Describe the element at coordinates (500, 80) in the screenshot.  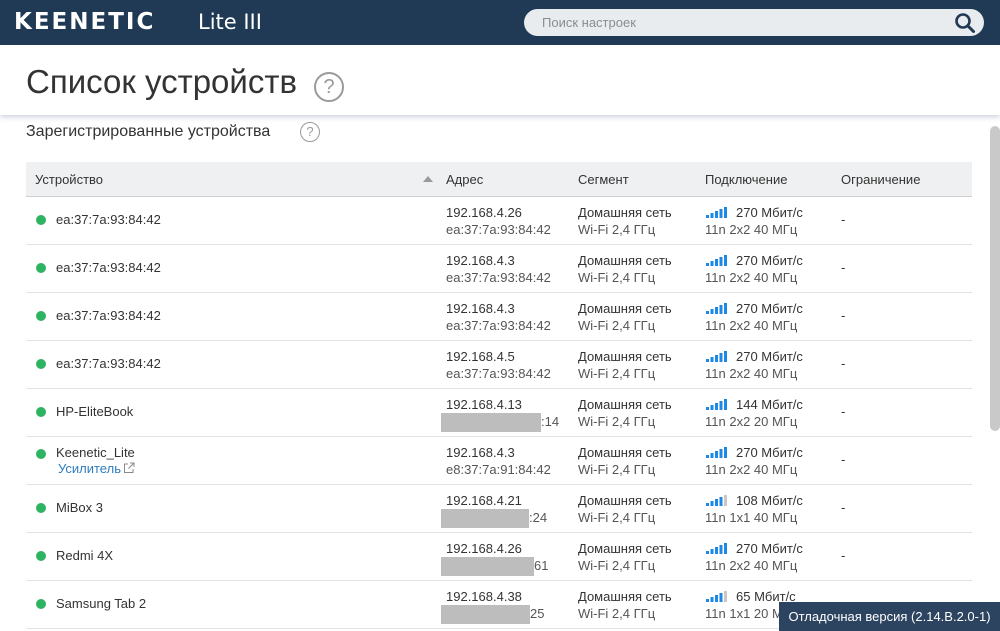
I see `page-header: Список устройств ?` at that location.